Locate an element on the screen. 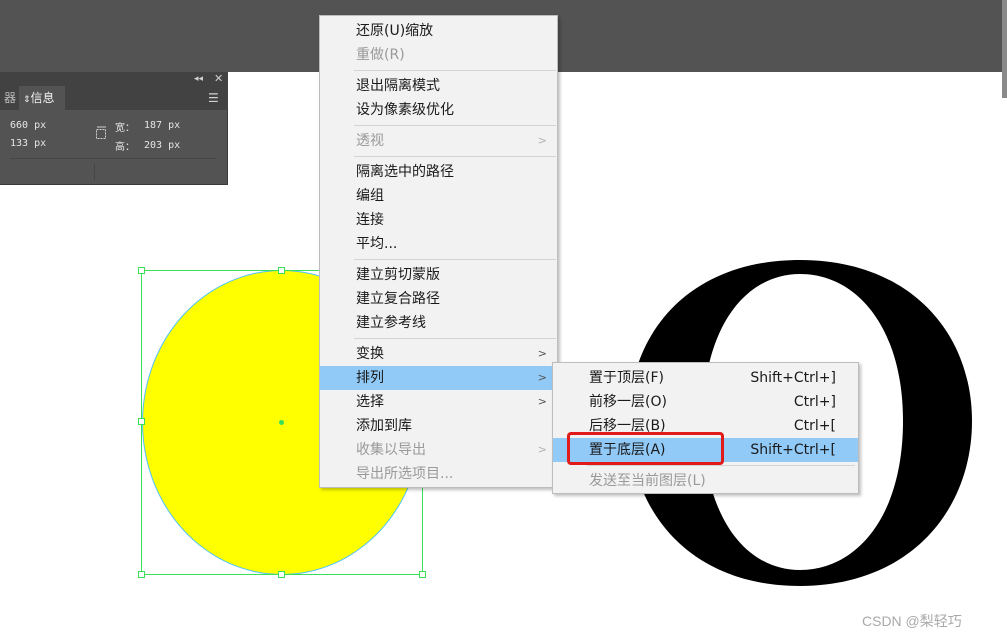 Image resolution: width=1007 pixels, height=639 pixels. panel-divider is located at coordinates (113, 158).